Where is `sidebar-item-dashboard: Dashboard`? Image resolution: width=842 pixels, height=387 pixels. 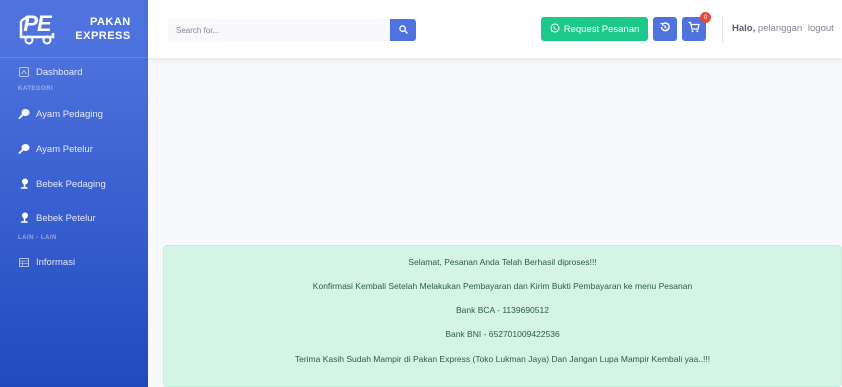
sidebar-item-dashboard: Dashboard is located at coordinates (74, 72).